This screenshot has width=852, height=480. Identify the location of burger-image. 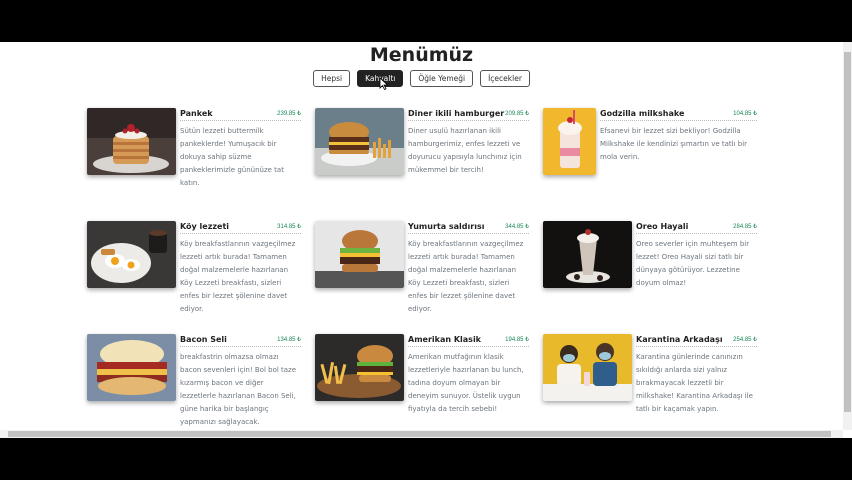
(359, 141).